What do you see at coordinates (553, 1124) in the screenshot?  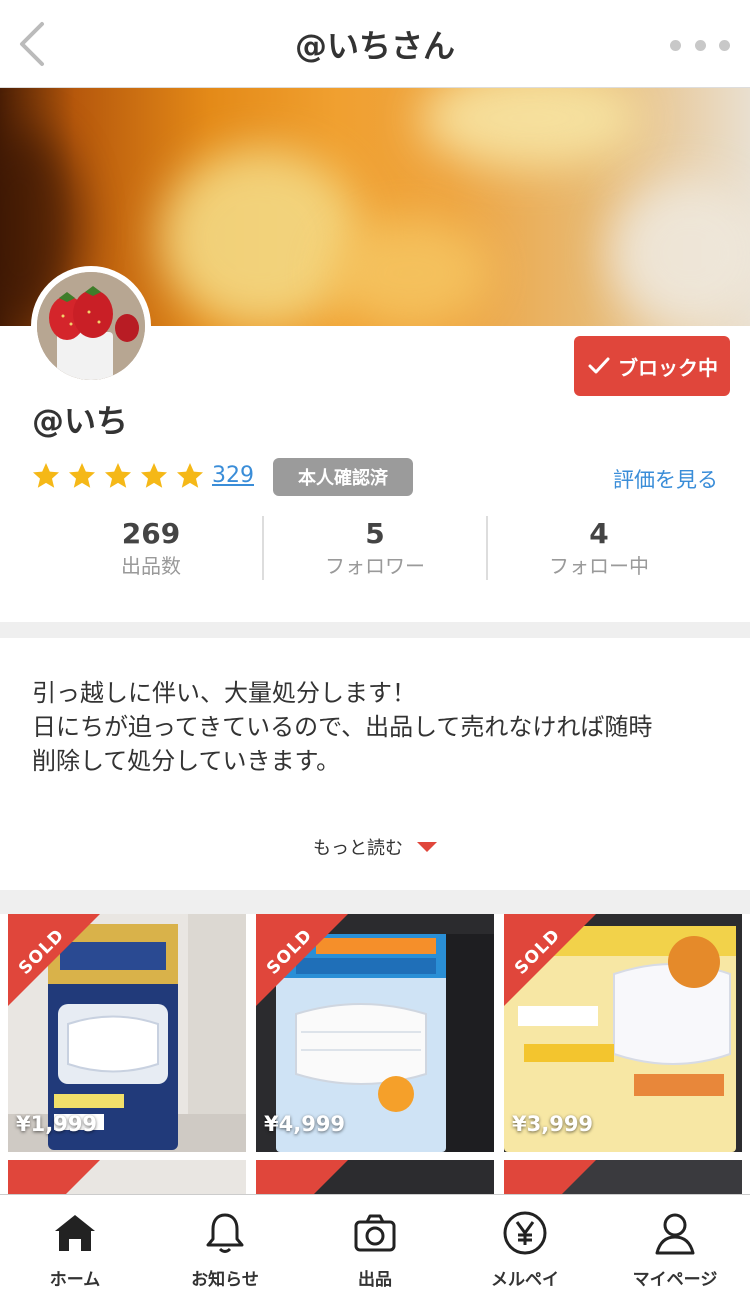 I see `product-price: ¥3,999` at bounding box center [553, 1124].